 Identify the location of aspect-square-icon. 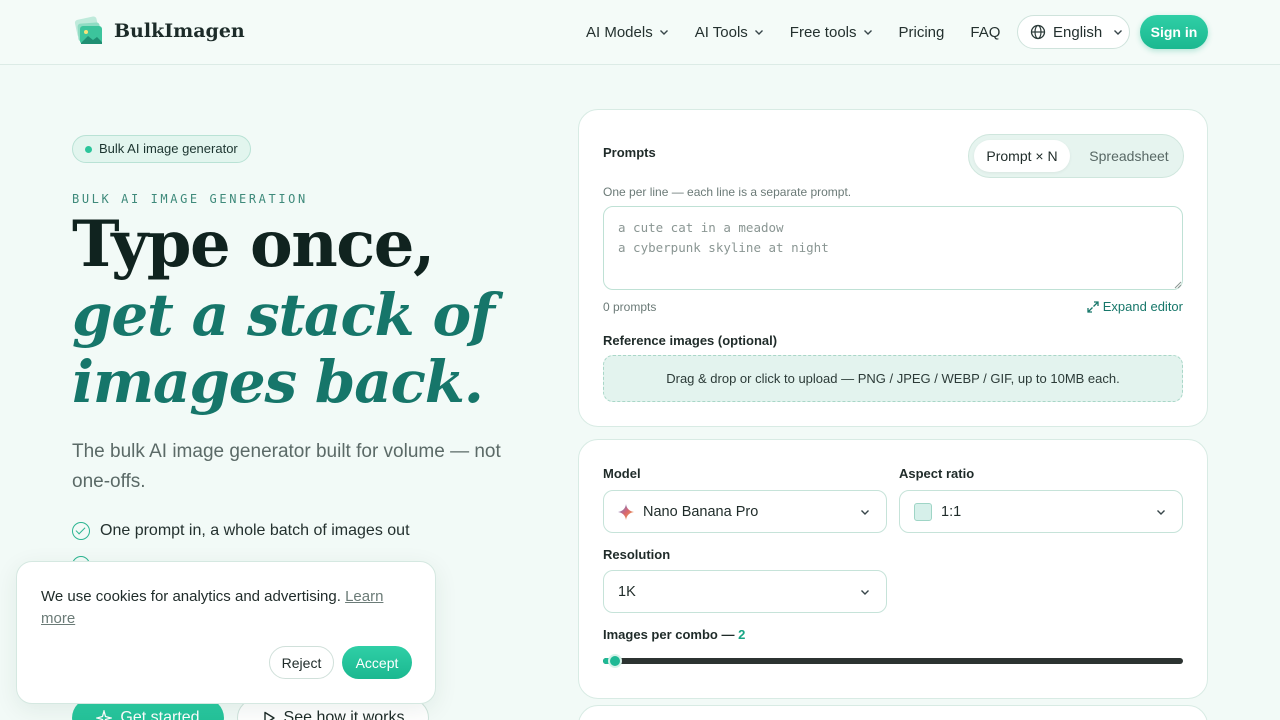
(923, 511).